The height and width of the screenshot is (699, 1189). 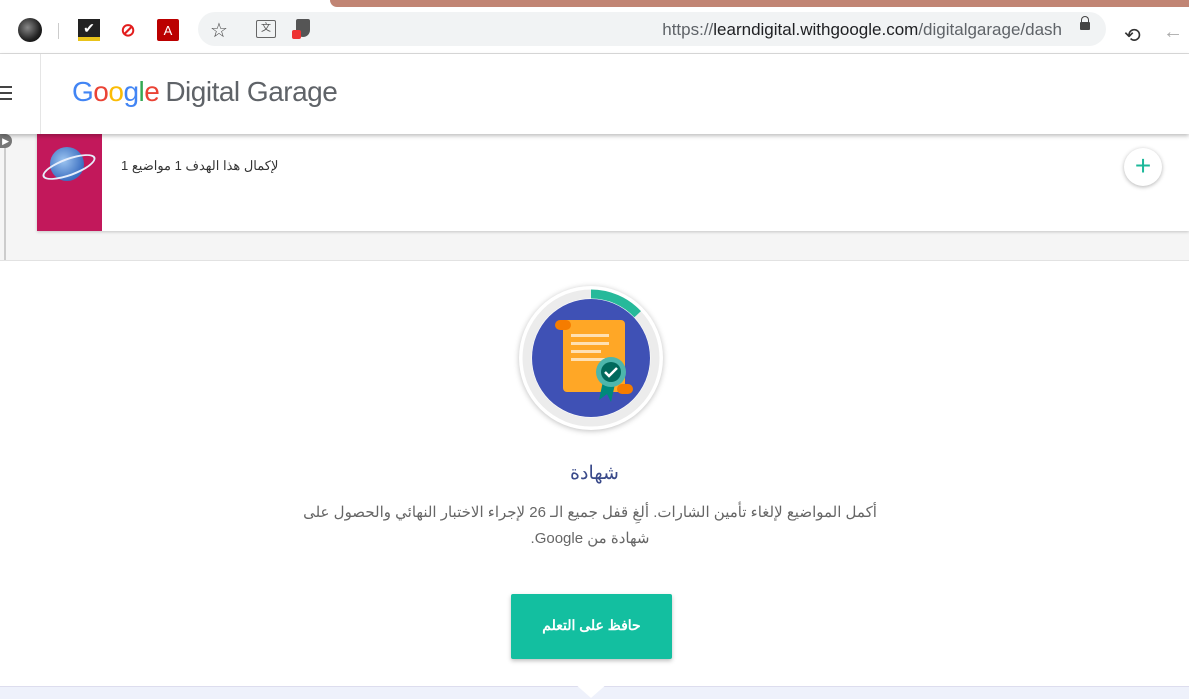 What do you see at coordinates (40, 94) in the screenshot?
I see `header-separator` at bounding box center [40, 94].